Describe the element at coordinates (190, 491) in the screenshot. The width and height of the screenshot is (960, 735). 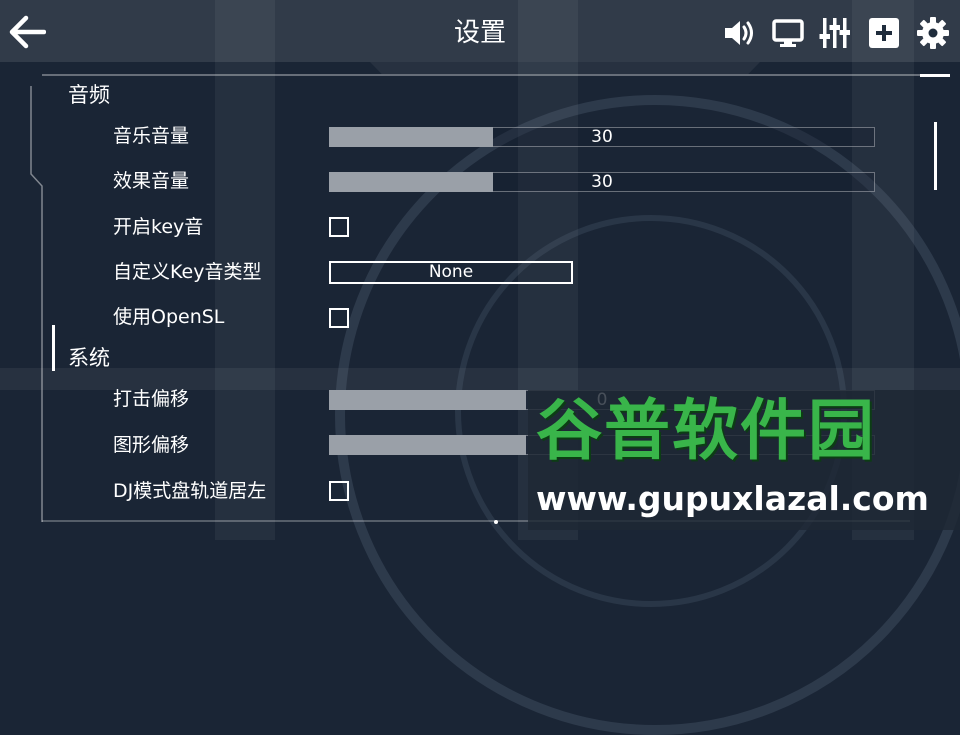
I see `dj-lane-left-label: DJ模式盘轨道居左` at that location.